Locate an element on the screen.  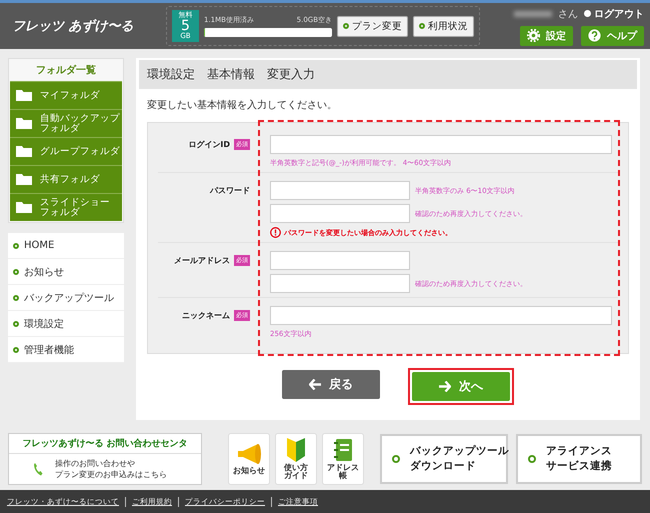
link-button-line: サービス連携 is located at coordinates (579, 466).